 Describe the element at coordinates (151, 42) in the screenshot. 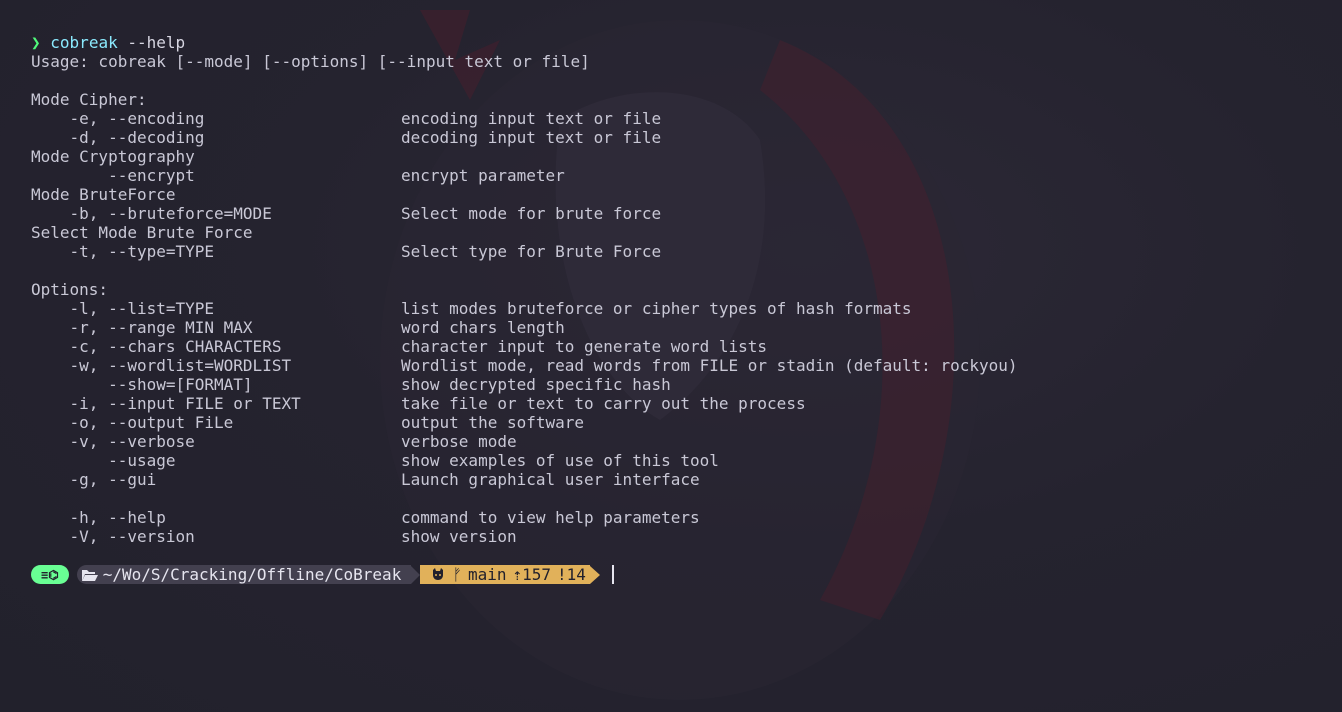

I see `command-args: --help` at that location.